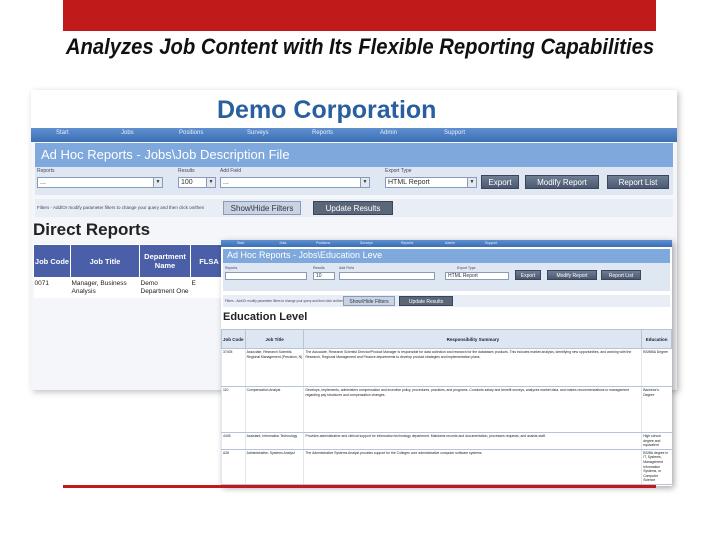  What do you see at coordinates (446, 256) in the screenshot?
I see `report-header: Ad Hoc Reports - Jobs\Education Leve` at bounding box center [446, 256].